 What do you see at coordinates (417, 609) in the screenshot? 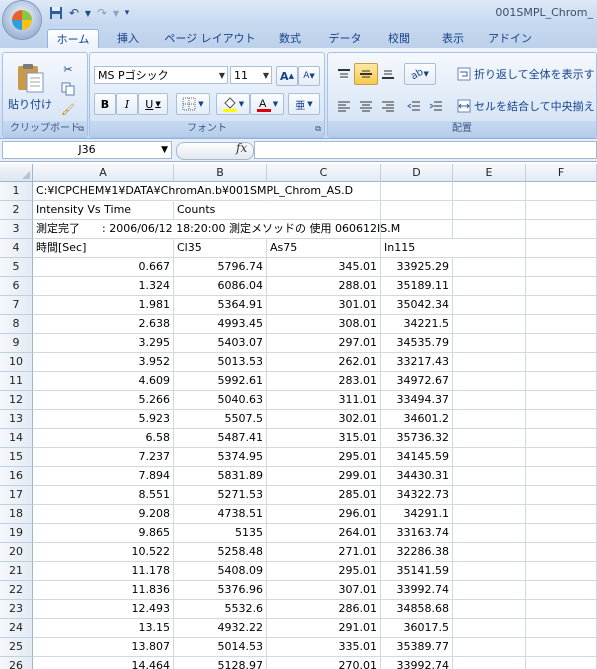
I see `cell-d23: 34858.68` at bounding box center [417, 609].